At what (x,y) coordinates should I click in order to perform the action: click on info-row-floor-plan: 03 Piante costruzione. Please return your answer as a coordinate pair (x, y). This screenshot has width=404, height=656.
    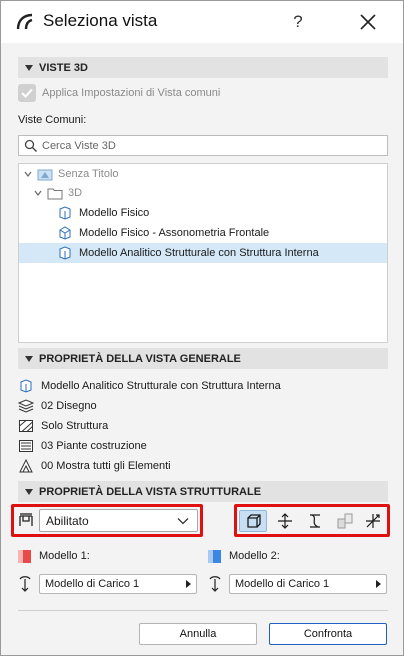
    Looking at the image, I should click on (82, 446).